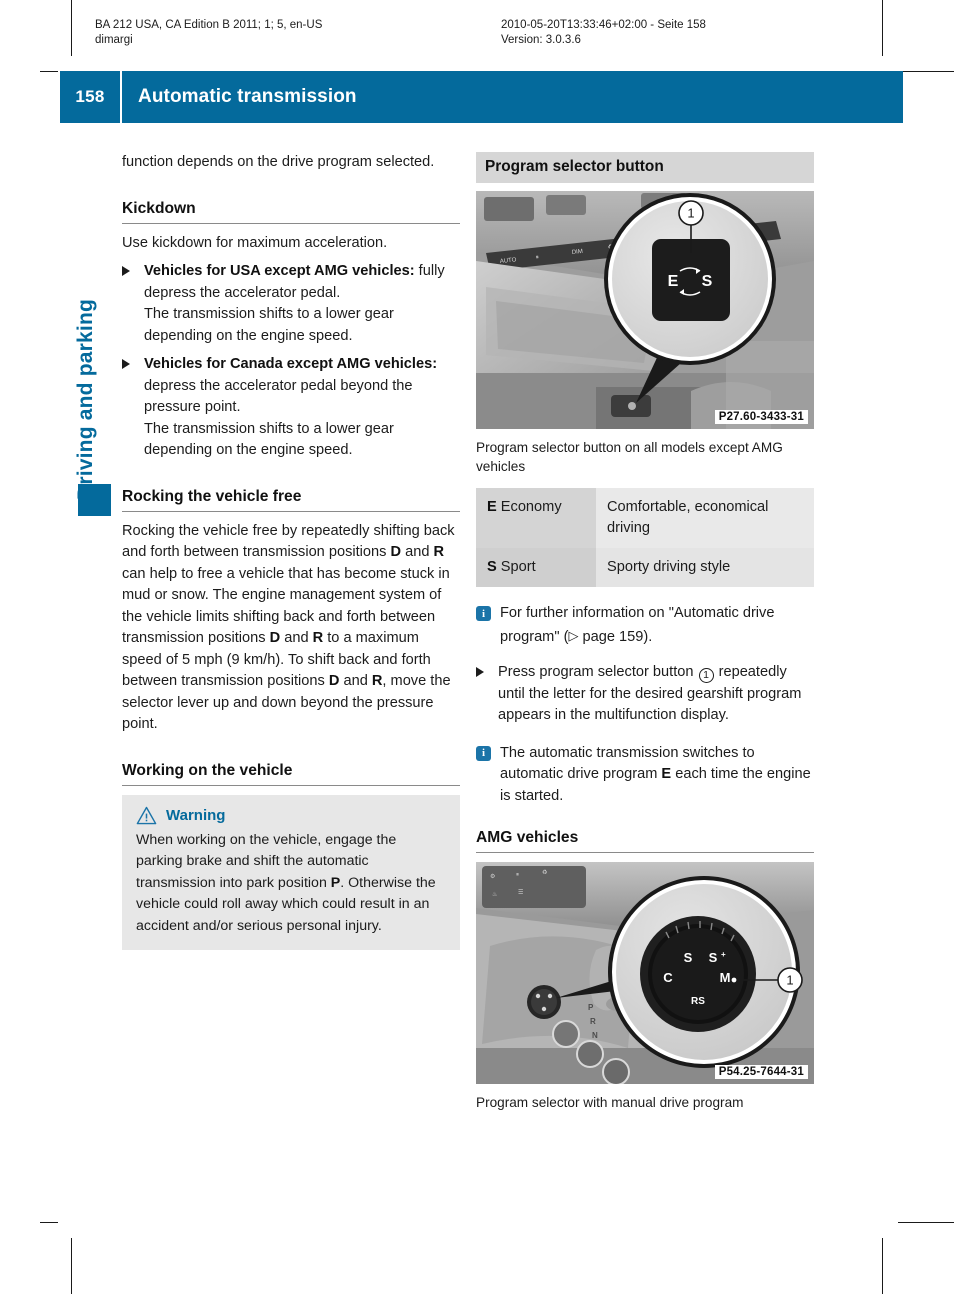 The width and height of the screenshot is (954, 1294). I want to click on heading-amg-vehicles: AMG vehicles, so click(645, 841).